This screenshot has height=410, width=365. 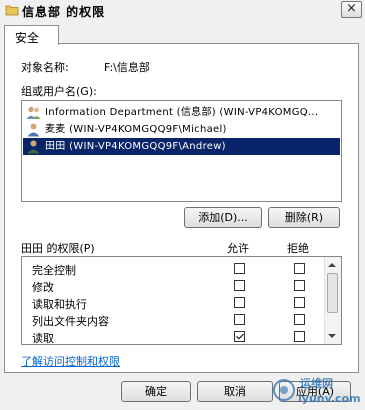 What do you see at coordinates (332, 336) in the screenshot?
I see `scroll-down-icon` at bounding box center [332, 336].